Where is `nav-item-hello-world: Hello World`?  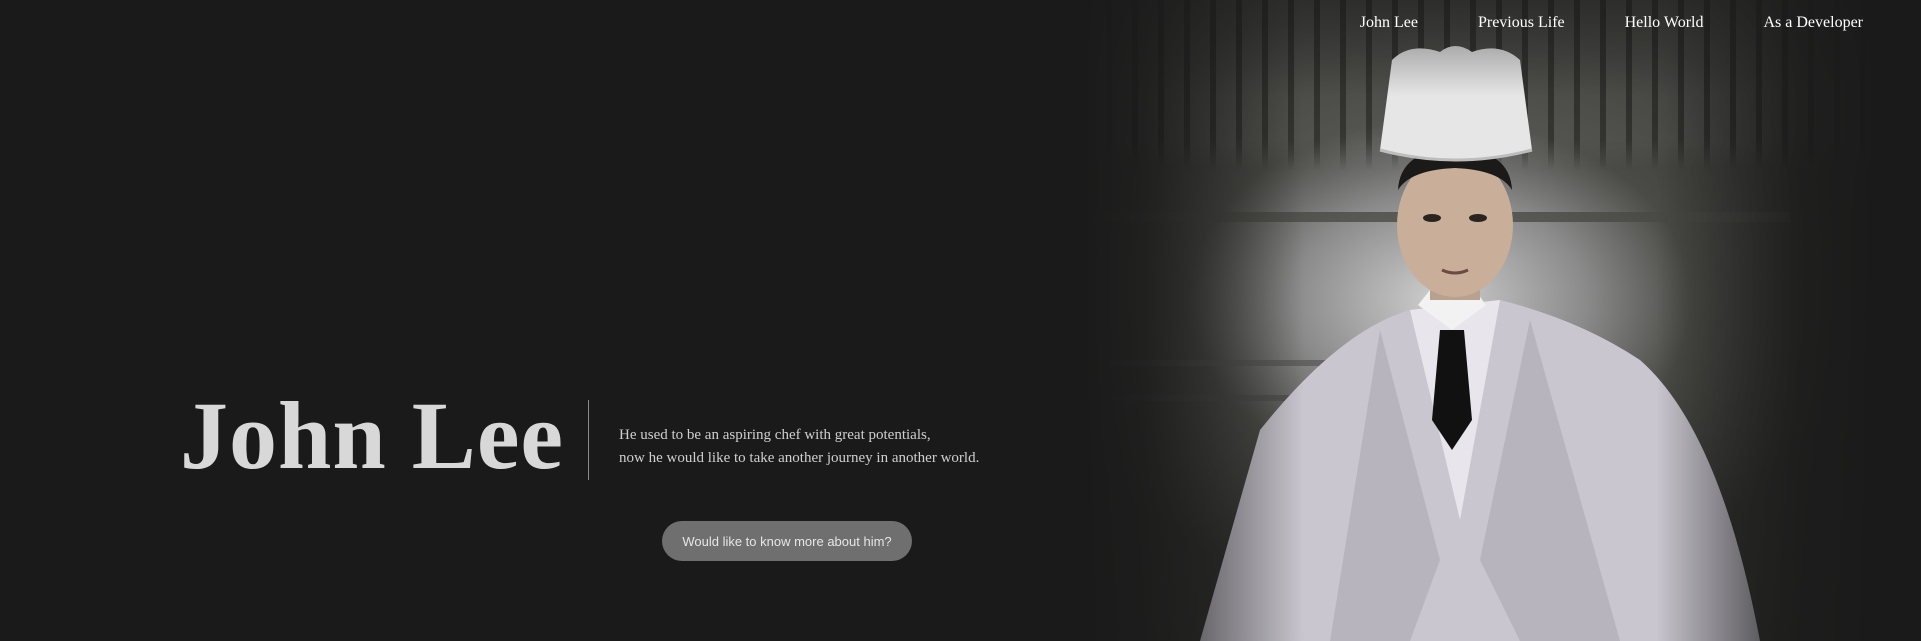
nav-item-hello-world: Hello World is located at coordinates (1664, 23).